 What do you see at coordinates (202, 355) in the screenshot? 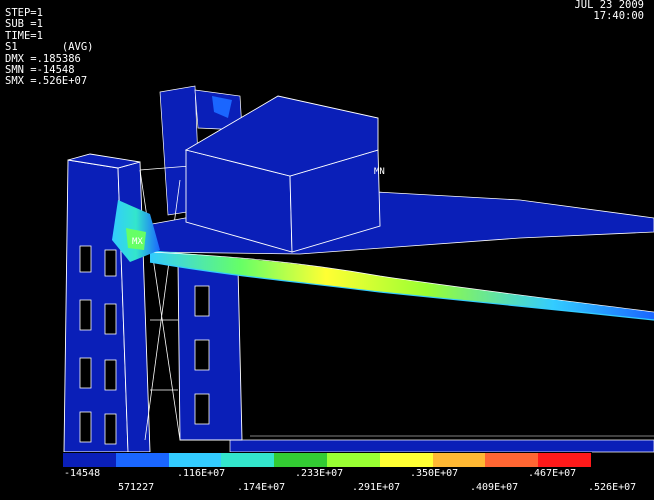
I see `center-openings` at bounding box center [202, 355].